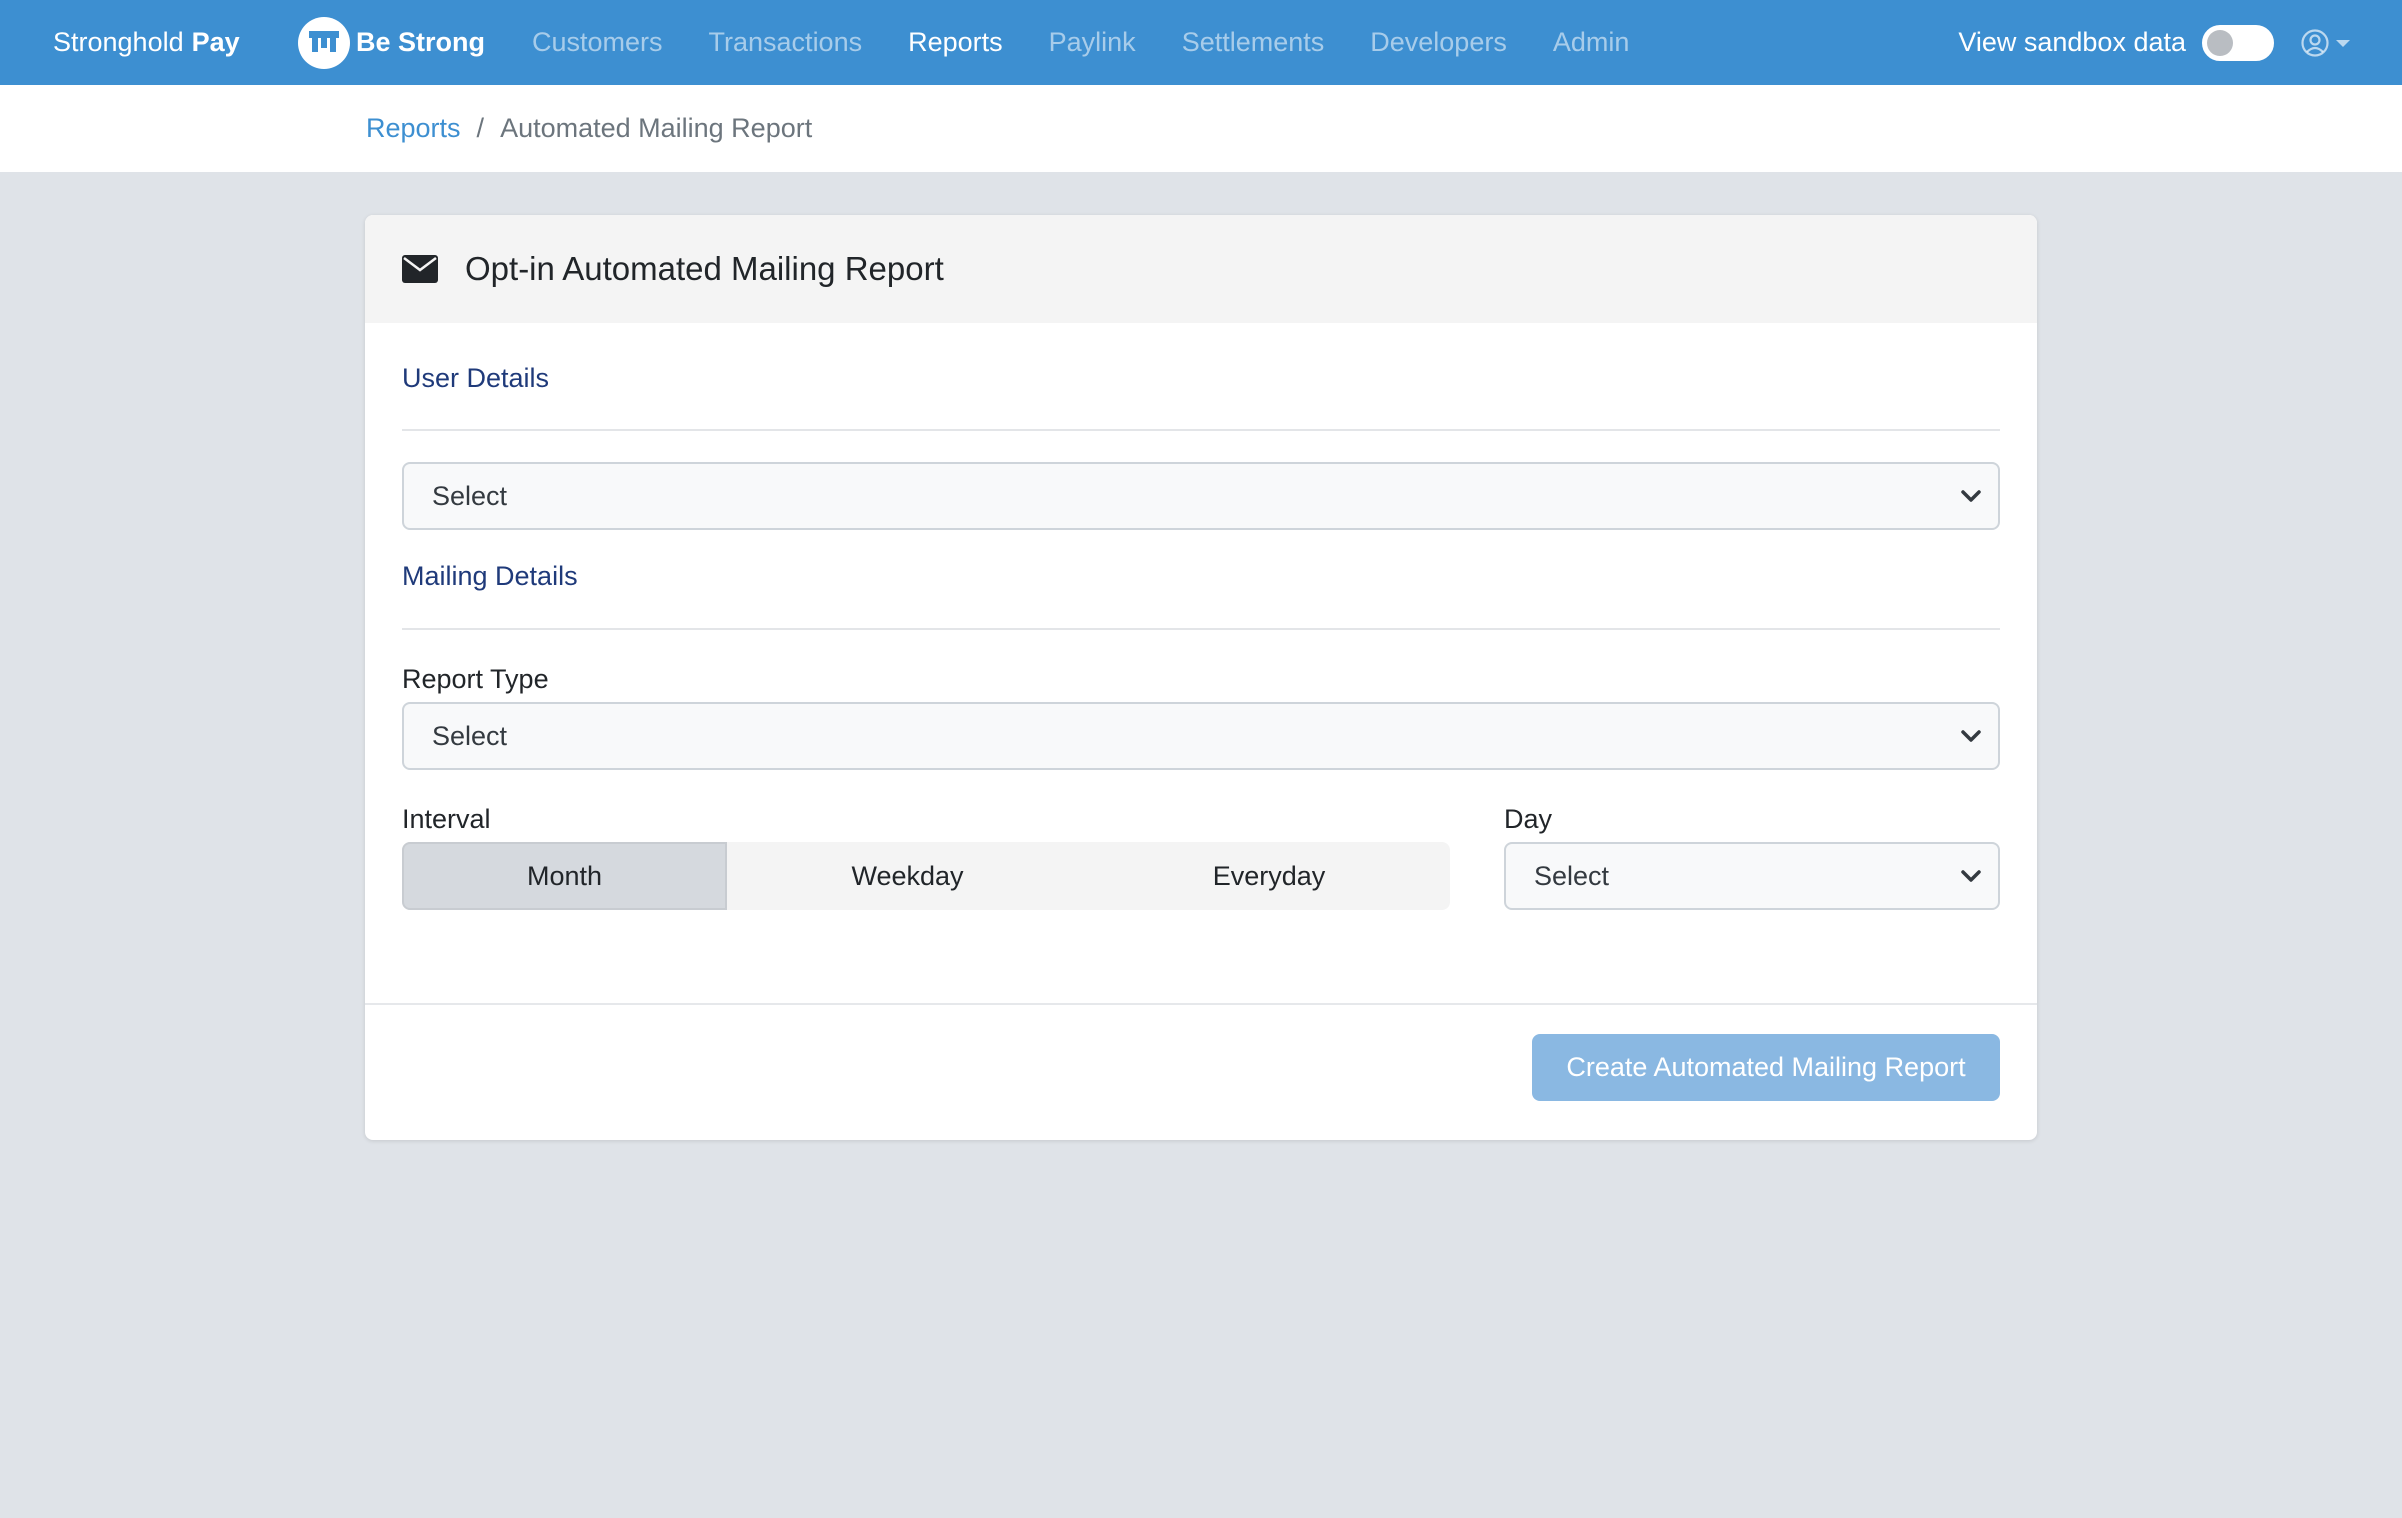 This screenshot has height=1518, width=2402. I want to click on user-menu, so click(2326, 43).